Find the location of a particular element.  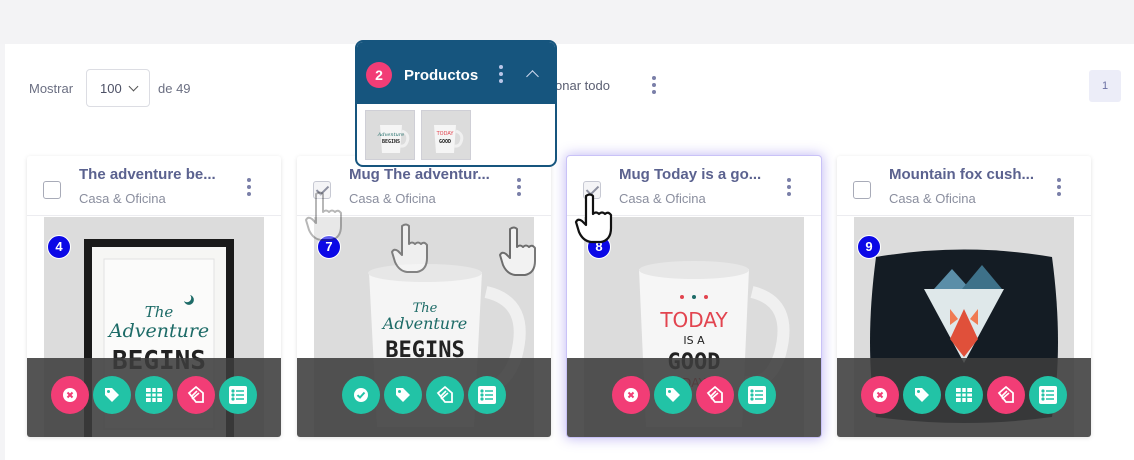

toolbar-kebab-icon is located at coordinates (654, 85).